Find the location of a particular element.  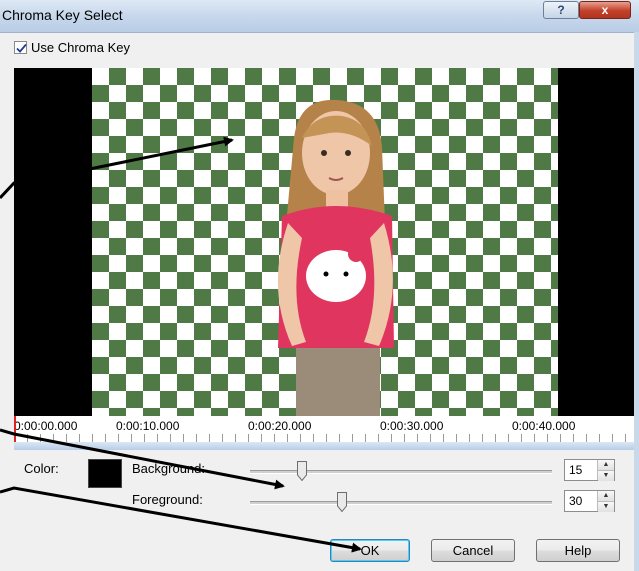

timeline-playhead is located at coordinates (15, 429).